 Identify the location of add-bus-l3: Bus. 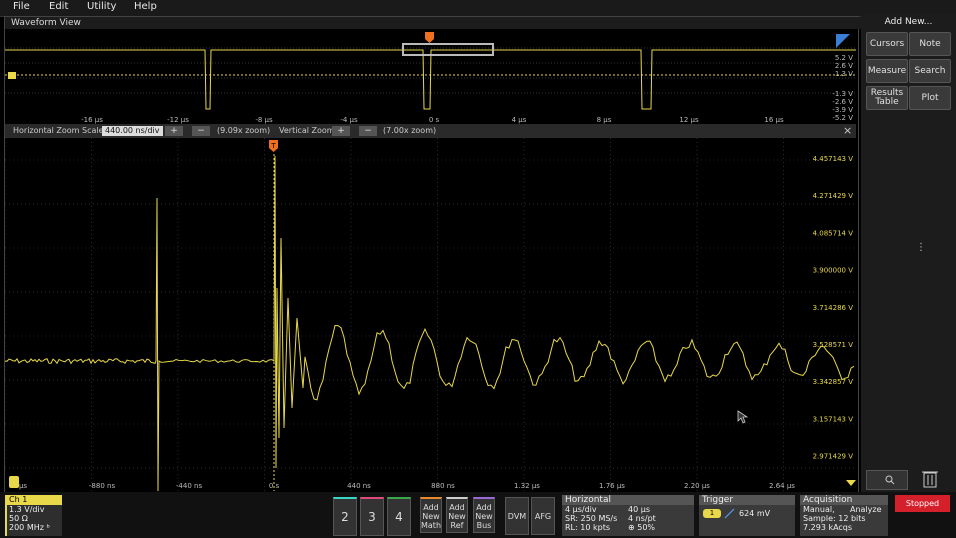
(484, 525).